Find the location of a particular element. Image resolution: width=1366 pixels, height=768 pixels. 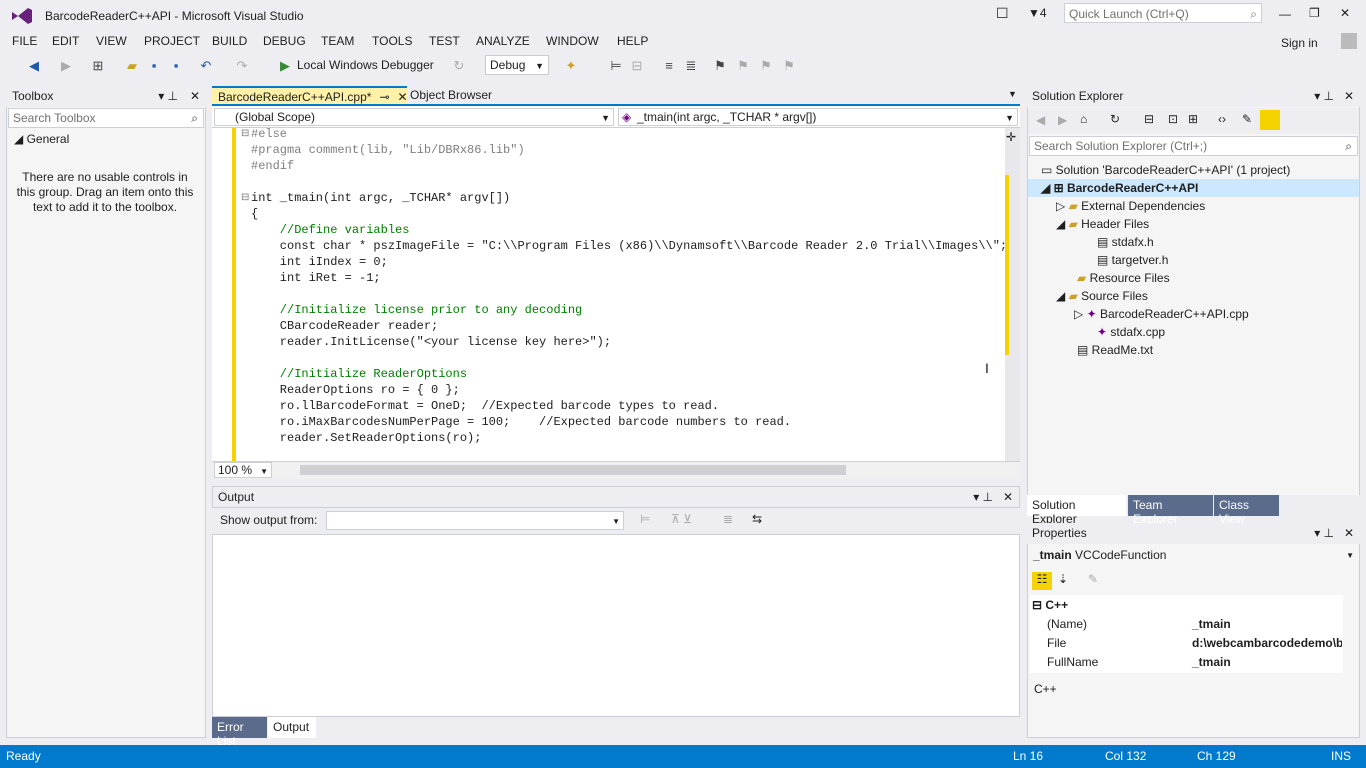

format-icon: ⊟ is located at coordinates (637, 66).